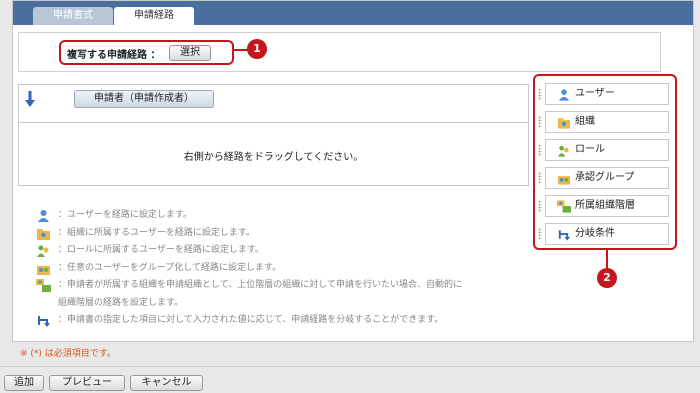 Image resolution: width=700 pixels, height=393 pixels. What do you see at coordinates (154, 16) in the screenshot?
I see `tab-application-route: 申請経路` at bounding box center [154, 16].